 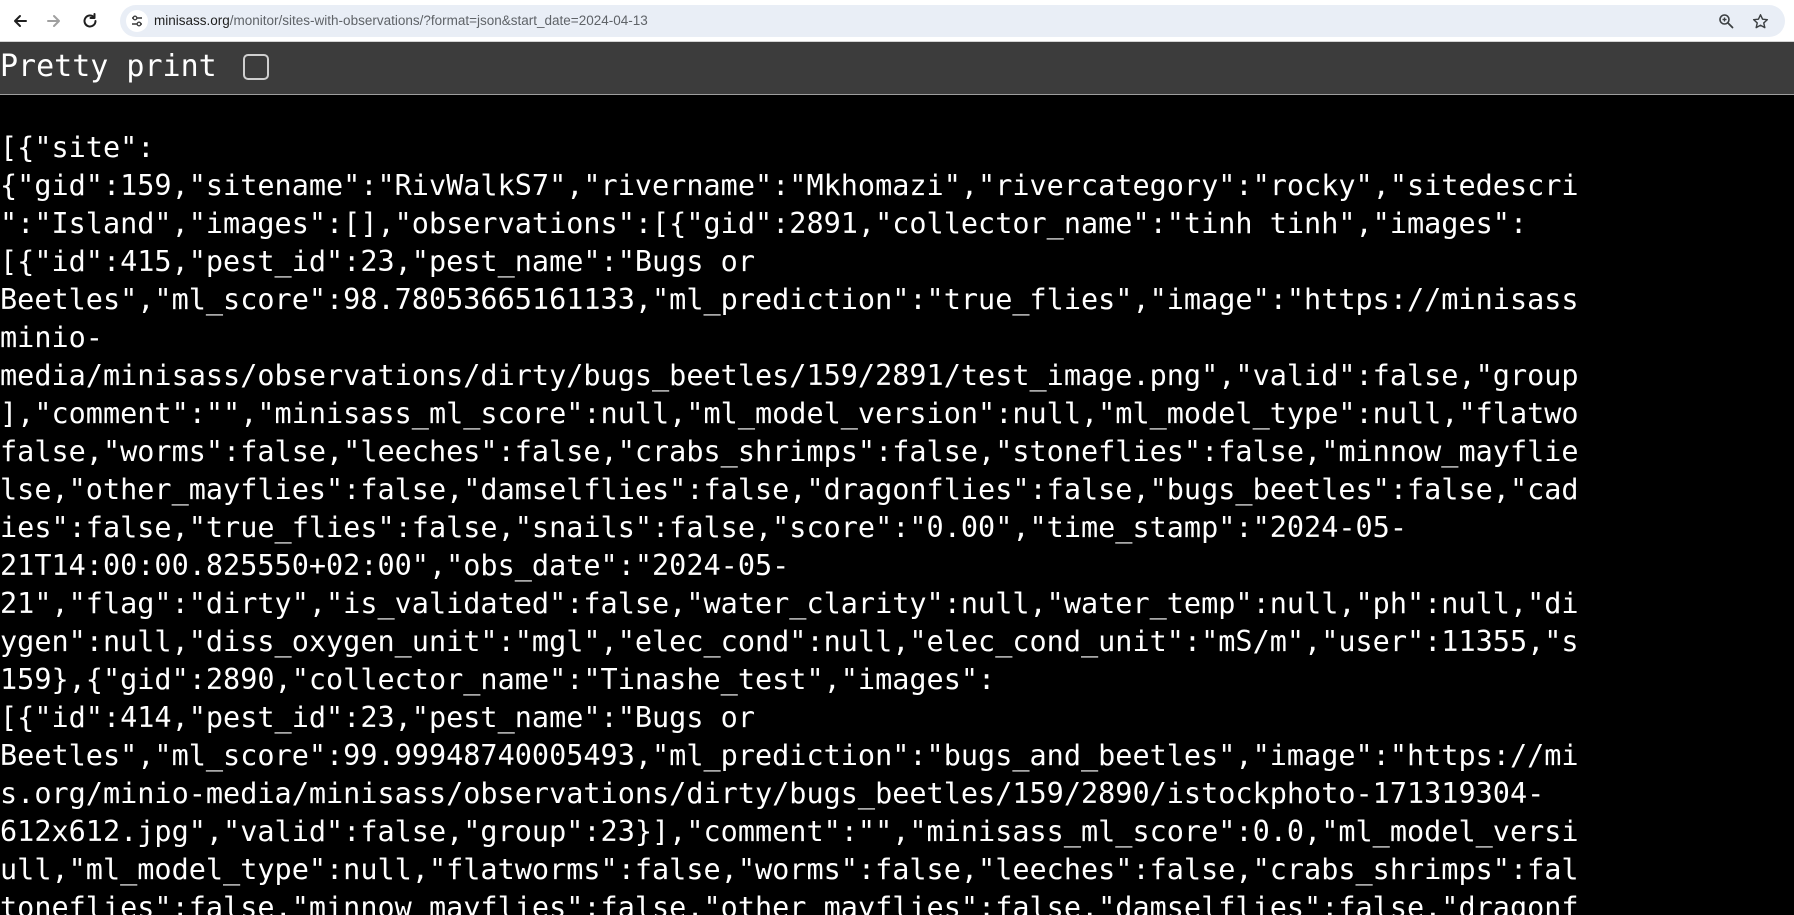 I want to click on back-arrow-icon, so click(x=20, y=21).